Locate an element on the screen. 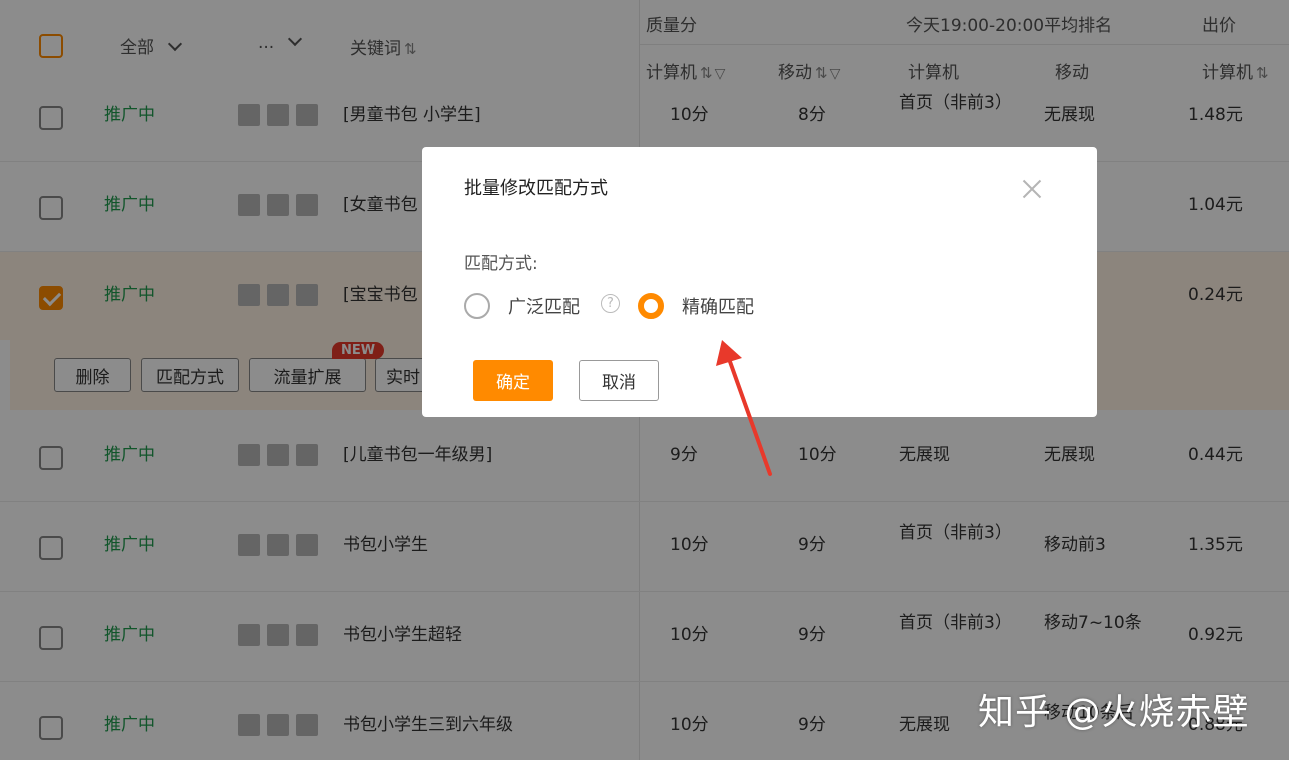  annotation-arrow-icon is located at coordinates (744, 408).